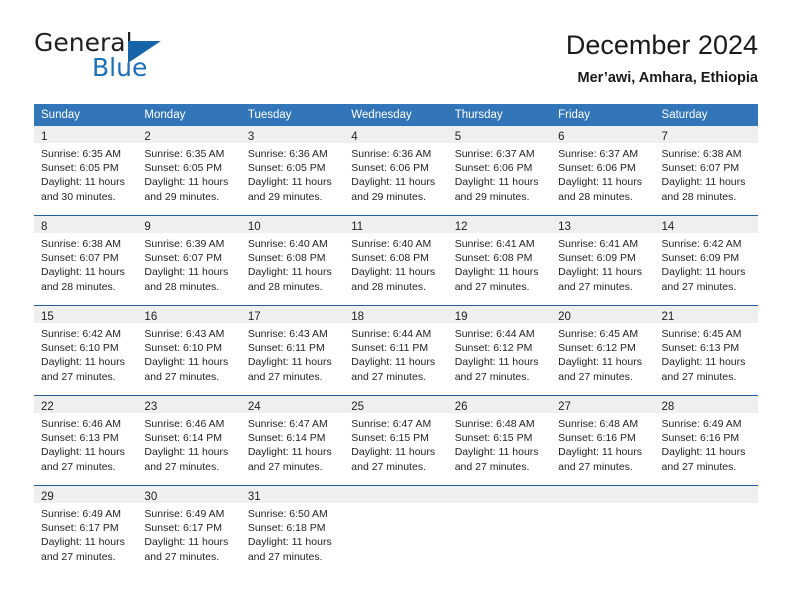 This screenshot has height=612, width=792. What do you see at coordinates (357, 227) in the screenshot?
I see `day-number: 11` at bounding box center [357, 227].